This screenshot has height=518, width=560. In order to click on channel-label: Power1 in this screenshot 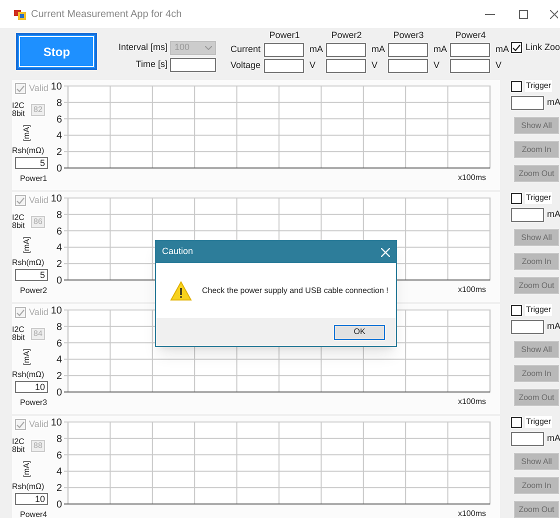, I will do `click(34, 179)`.